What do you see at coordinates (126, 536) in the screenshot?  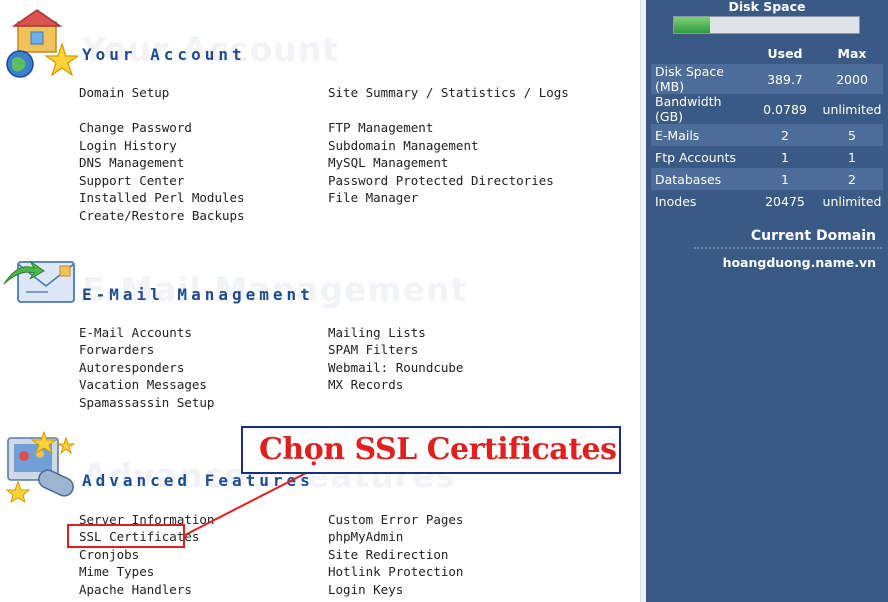 I see `ssl-certificates-highlight-box` at bounding box center [126, 536].